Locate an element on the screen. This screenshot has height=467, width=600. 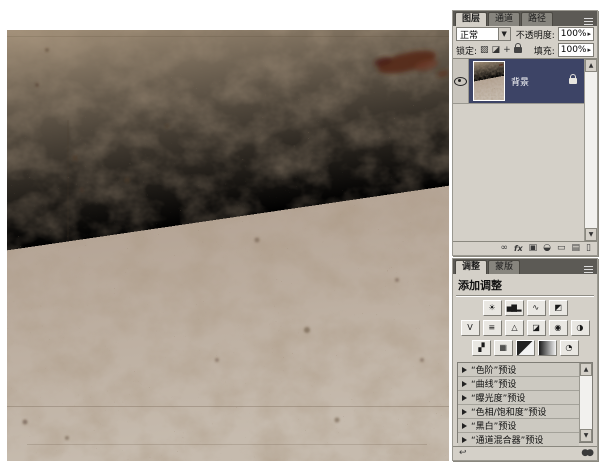
preset-row: “通道混合器”预设 is located at coordinates (518, 440).